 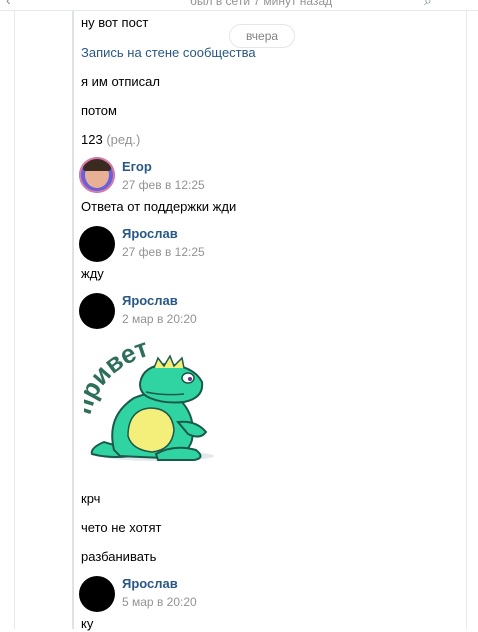 I want to click on avatar-ring, so click(x=97, y=175).